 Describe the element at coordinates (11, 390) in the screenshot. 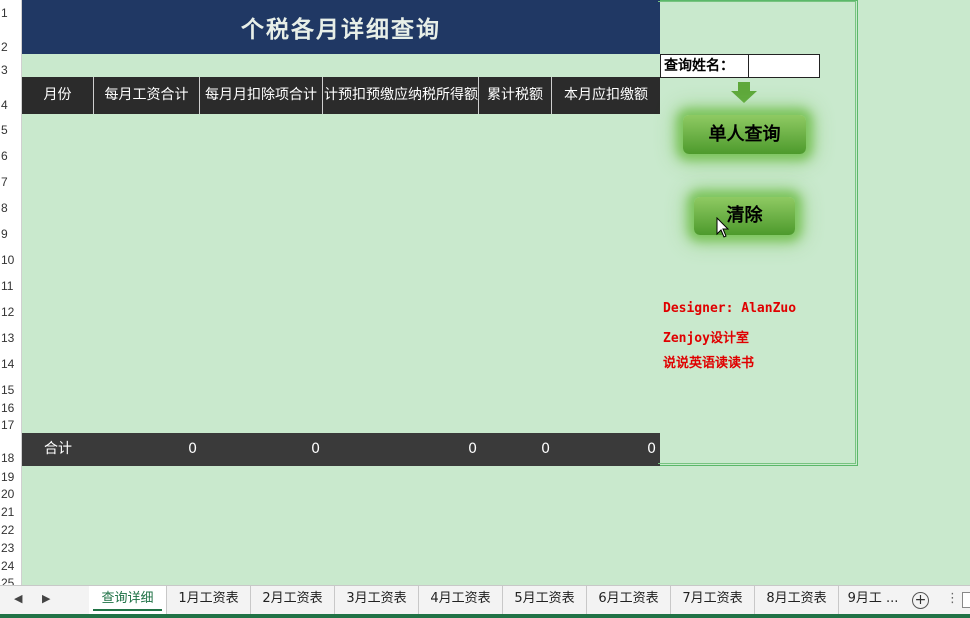

I see `row-number: 15` at that location.